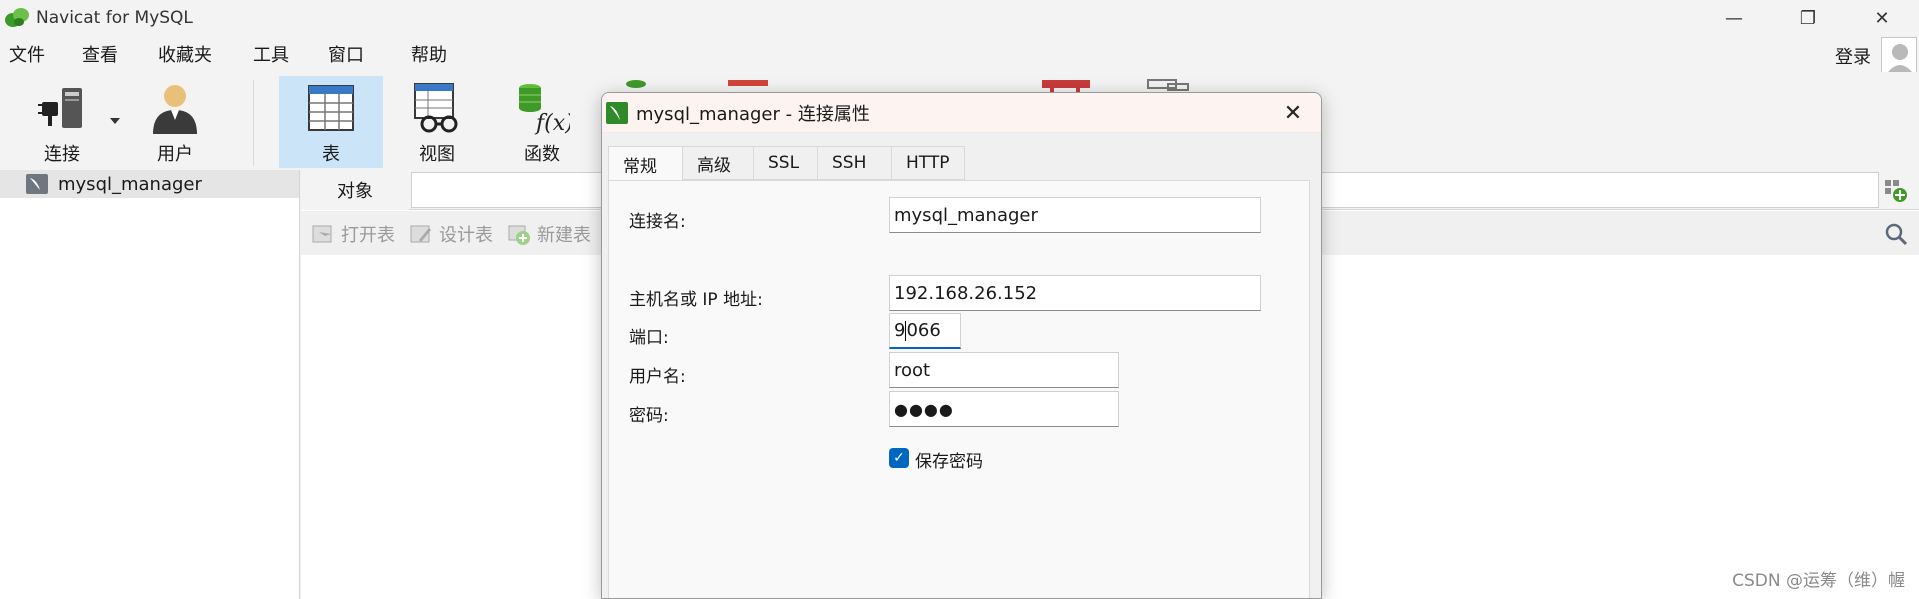 The image size is (1919, 599). Describe the element at coordinates (649, 338) in the screenshot. I see `port-field-label: 端口:` at that location.